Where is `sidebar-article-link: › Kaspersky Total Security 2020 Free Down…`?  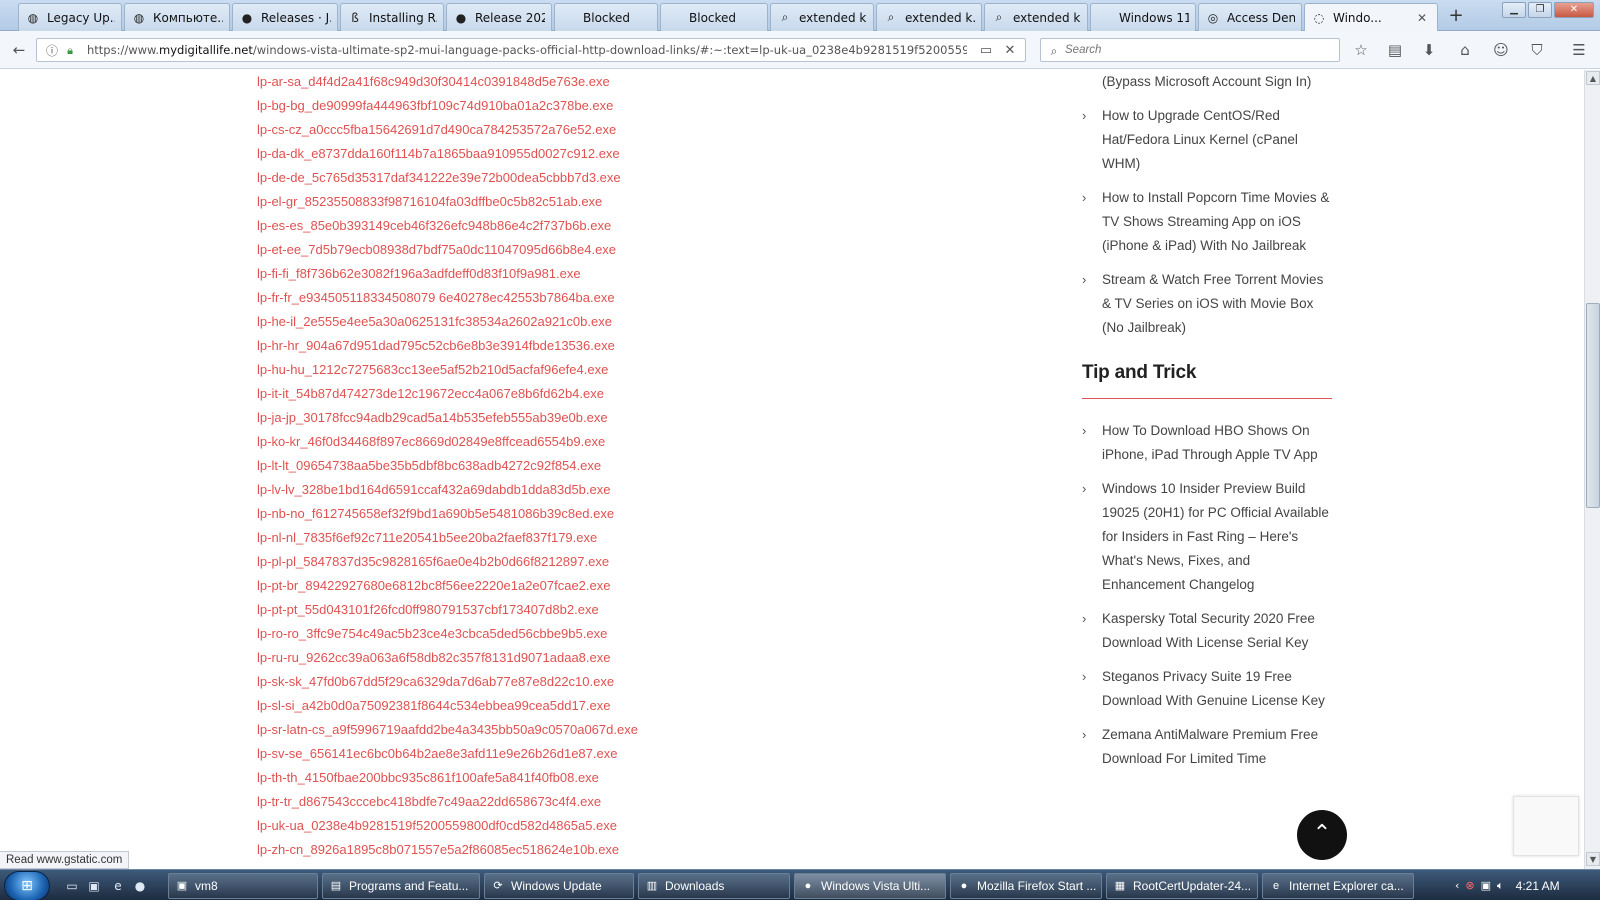
sidebar-article-link: › Kaspersky Total Security 2020 Free Down… is located at coordinates (1207, 631).